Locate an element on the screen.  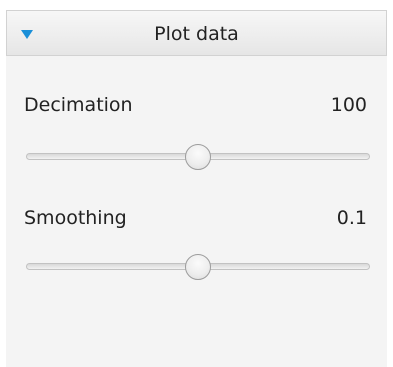
smoothing-value: 0.1 is located at coordinates (351, 218).